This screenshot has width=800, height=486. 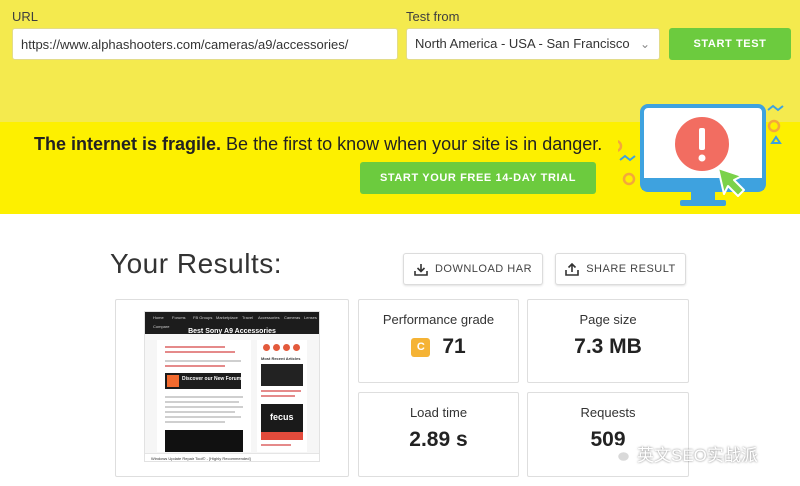 I want to click on thumbnail-ad-text: Discover our New Forums!, so click(x=214, y=379).